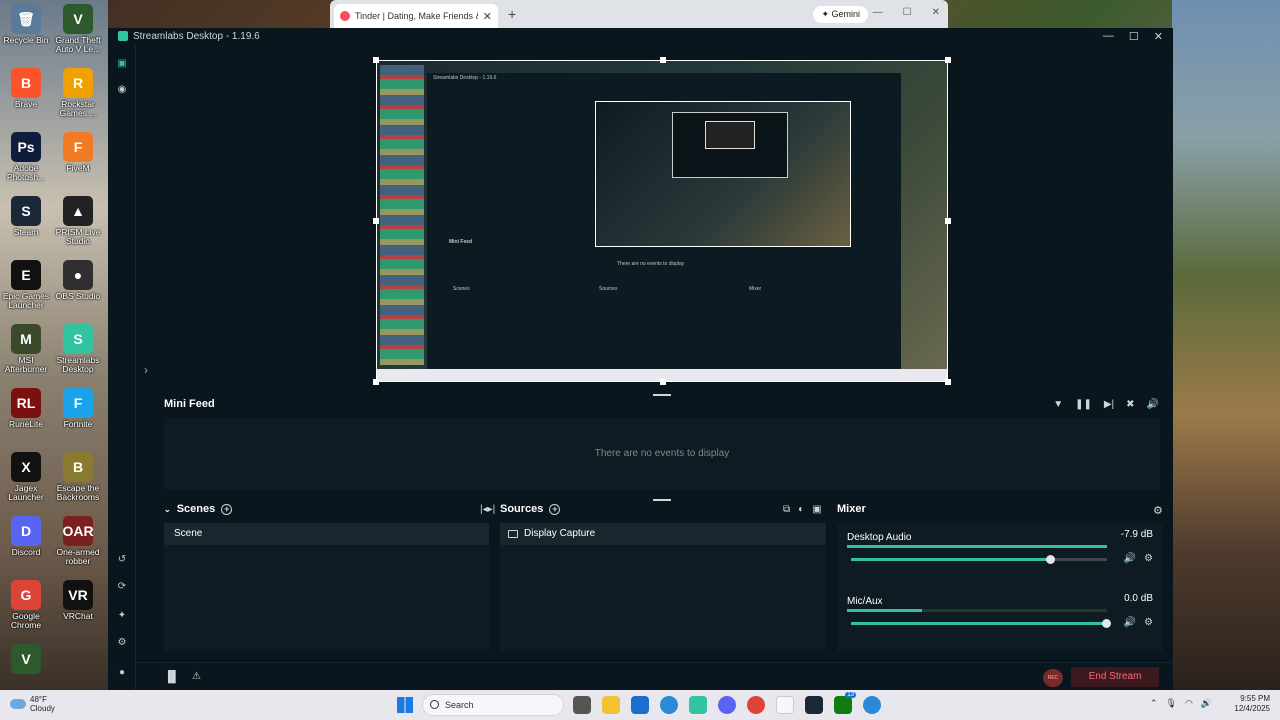  Describe the element at coordinates (487, 16) in the screenshot. I see `close-tab-icon: ✕` at that location.